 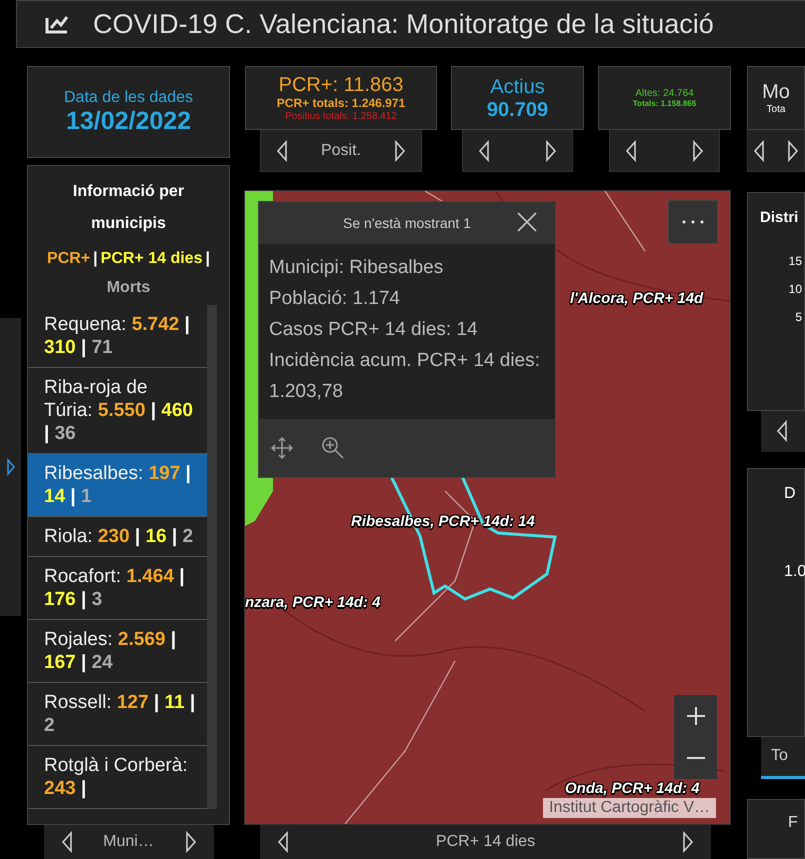 I want to click on move-arrows-icon, so click(x=282, y=448).